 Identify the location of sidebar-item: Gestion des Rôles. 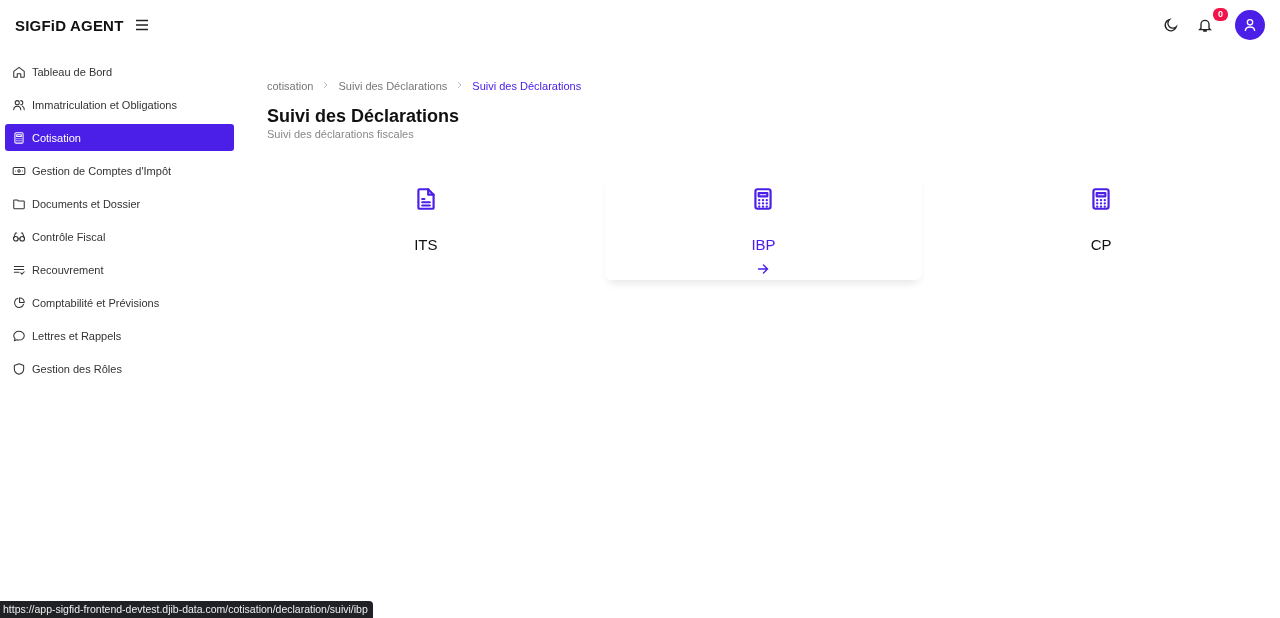
(119, 368).